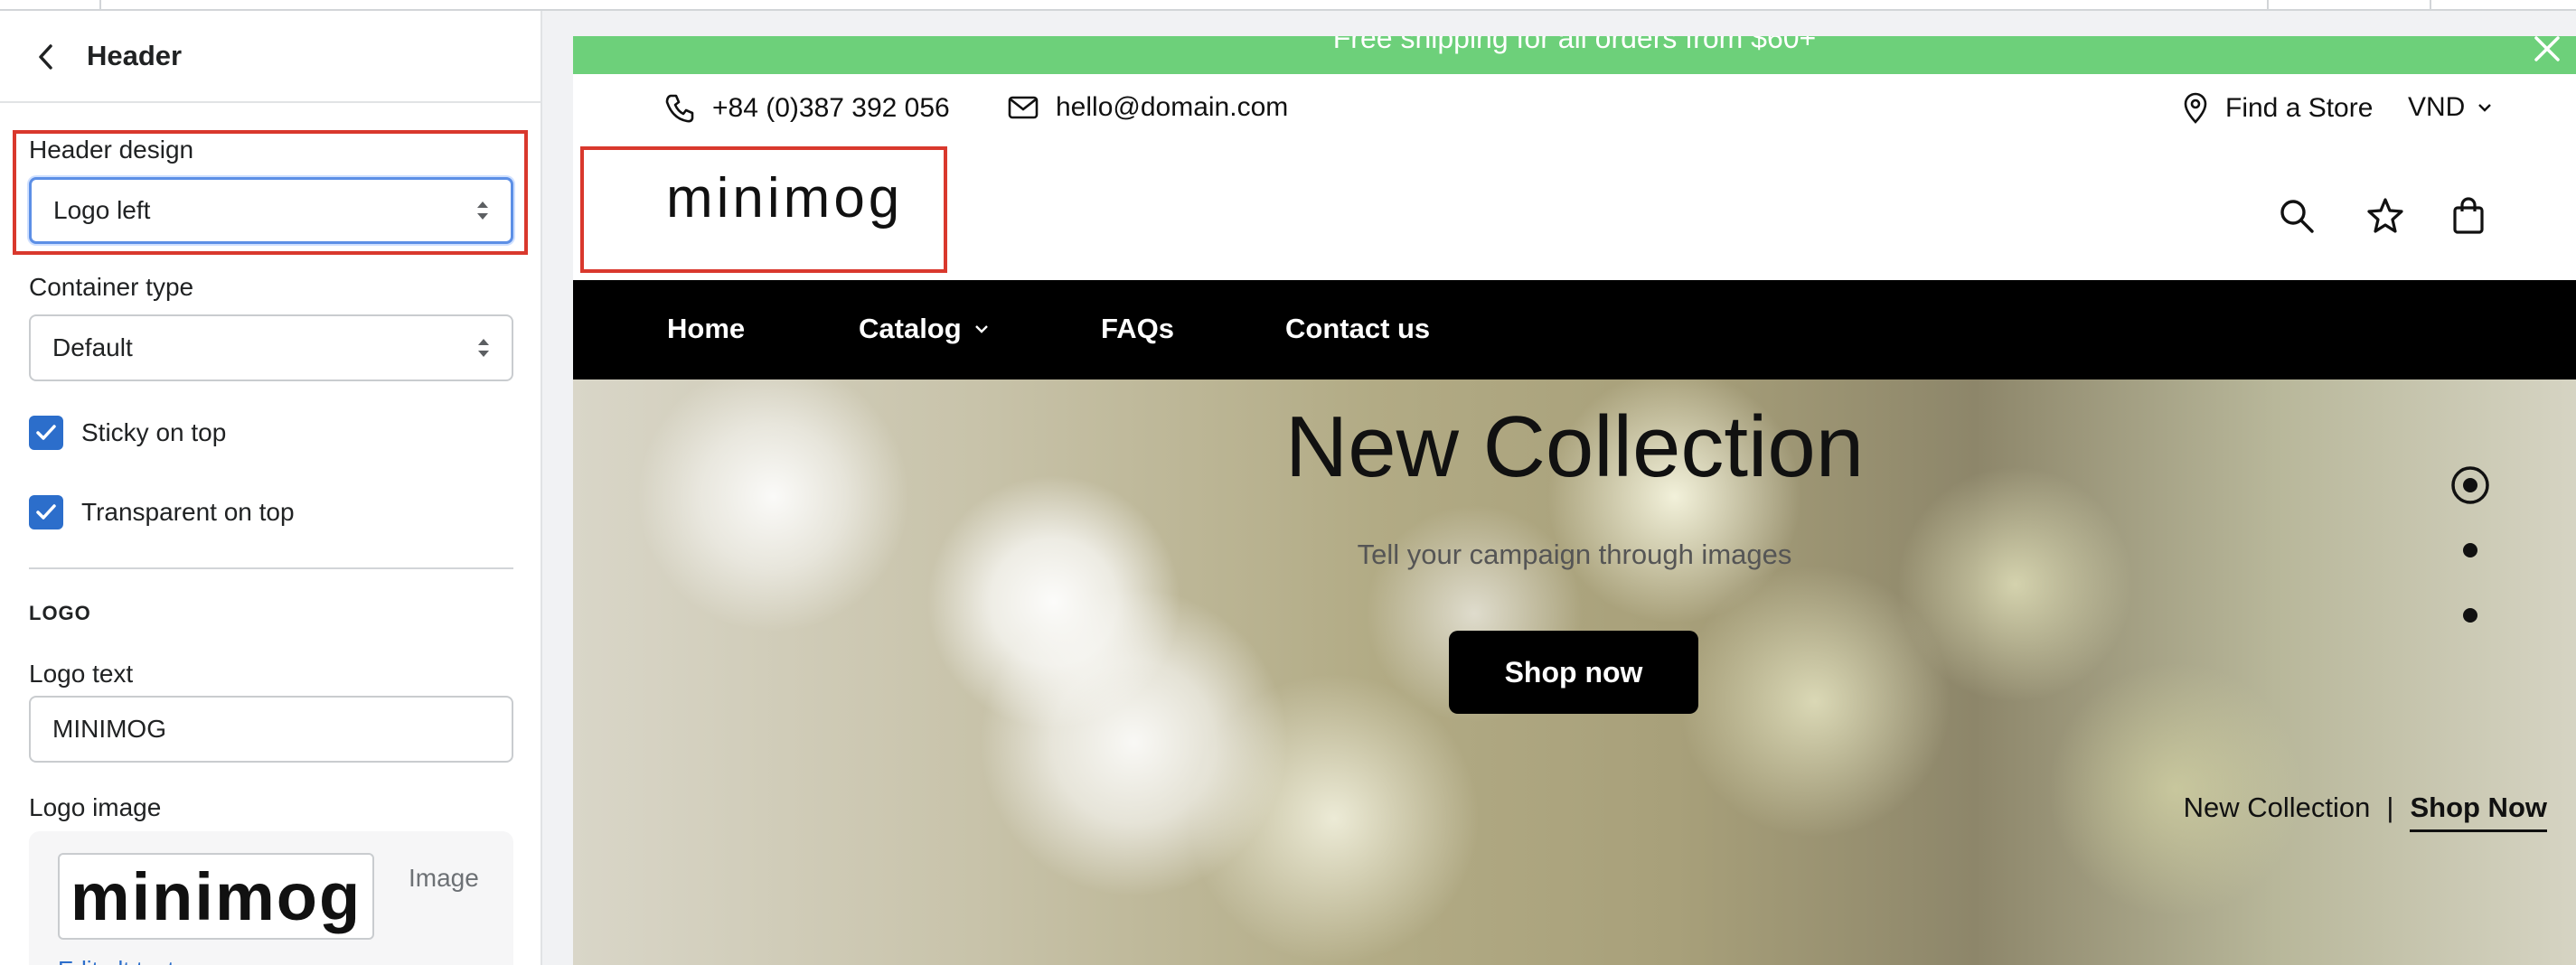  What do you see at coordinates (444, 879) in the screenshot?
I see `image-button: Image` at bounding box center [444, 879].